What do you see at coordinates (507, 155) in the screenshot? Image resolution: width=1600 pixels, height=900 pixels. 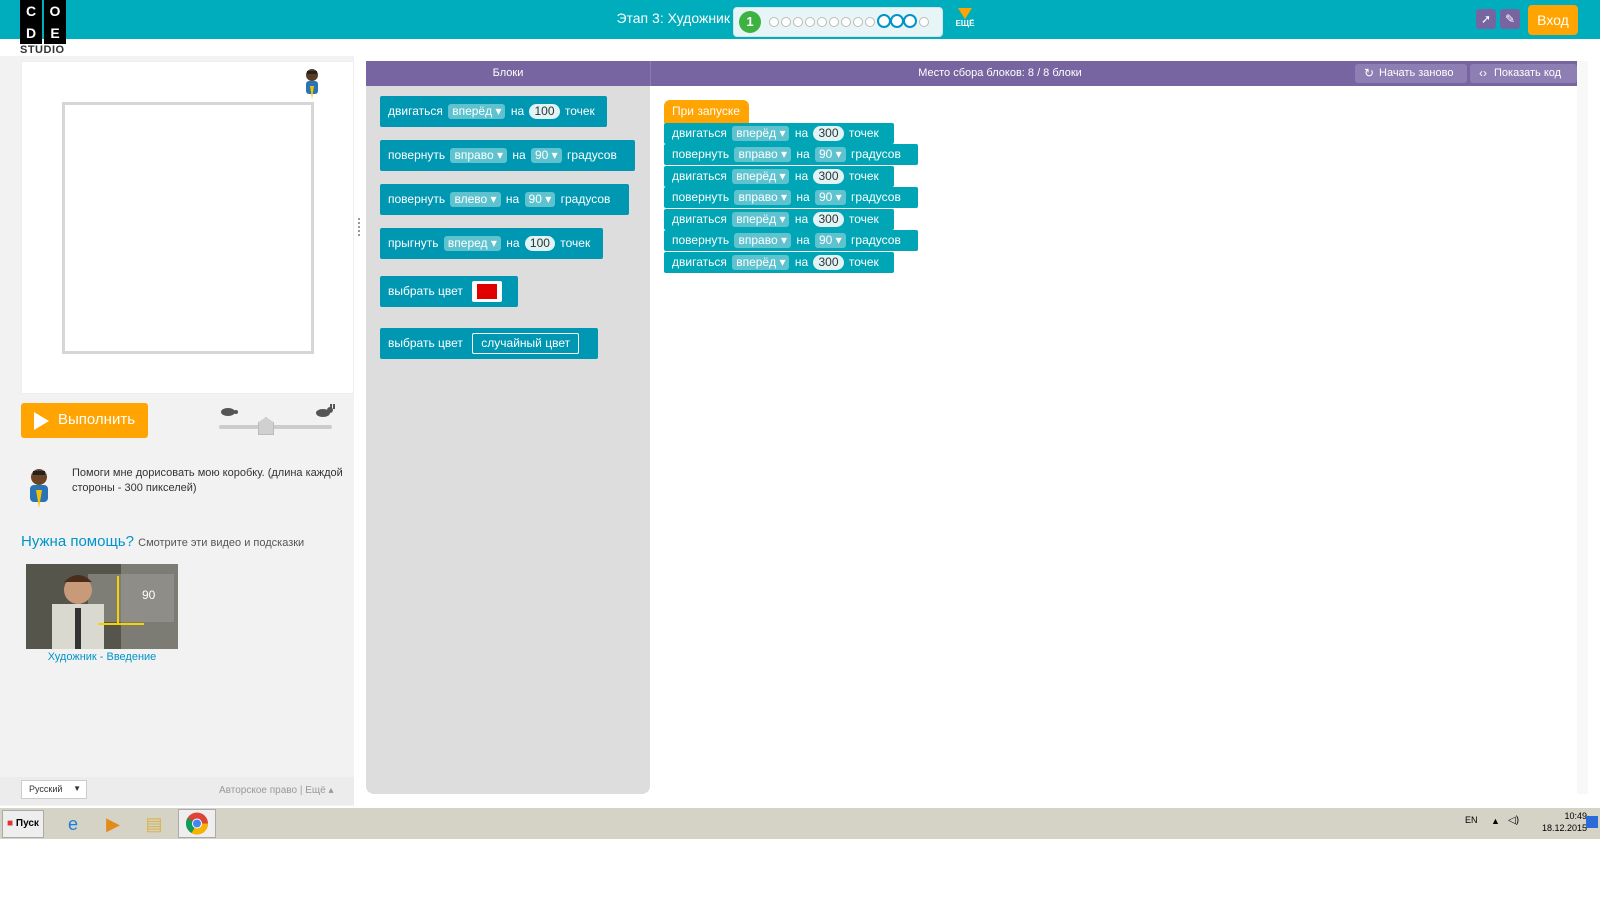 I see `toolbox-block-turn-right: повернуть вправо ▾ на 90 ▾ градусов` at bounding box center [507, 155].